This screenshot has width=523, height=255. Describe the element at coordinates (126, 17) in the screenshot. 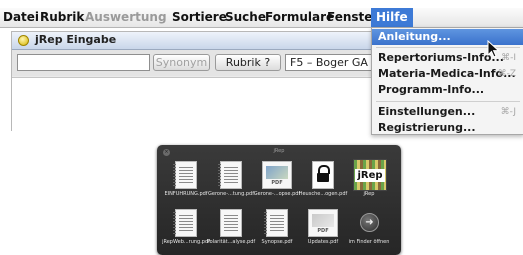

I see `menu-auswertung: Auswertung` at that location.